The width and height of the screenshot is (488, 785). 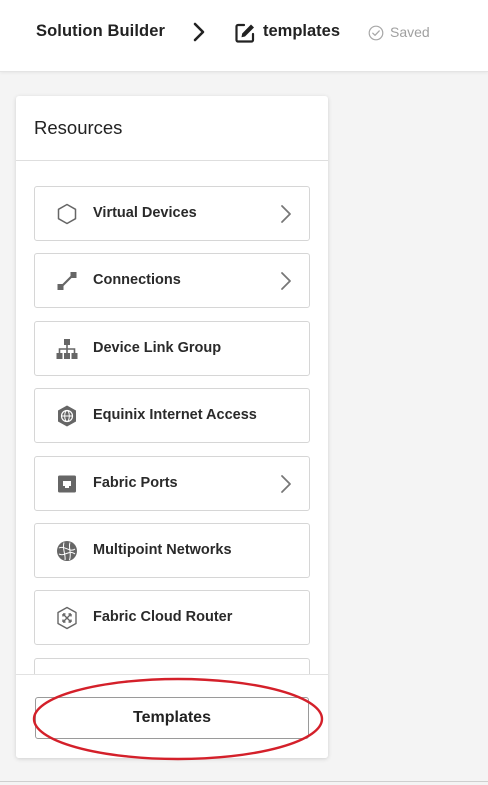 I want to click on resource-item-fabric-cloud-router: Fabric Cloud Router, so click(x=172, y=618).